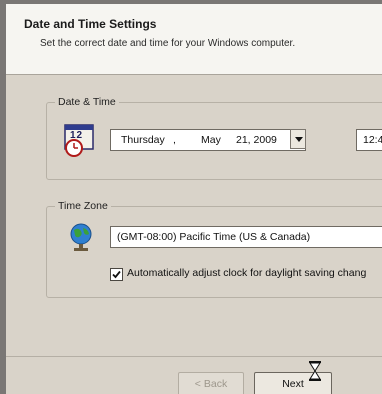  What do you see at coordinates (256, 140) in the screenshot?
I see `date-day-year: 21, 2009` at bounding box center [256, 140].